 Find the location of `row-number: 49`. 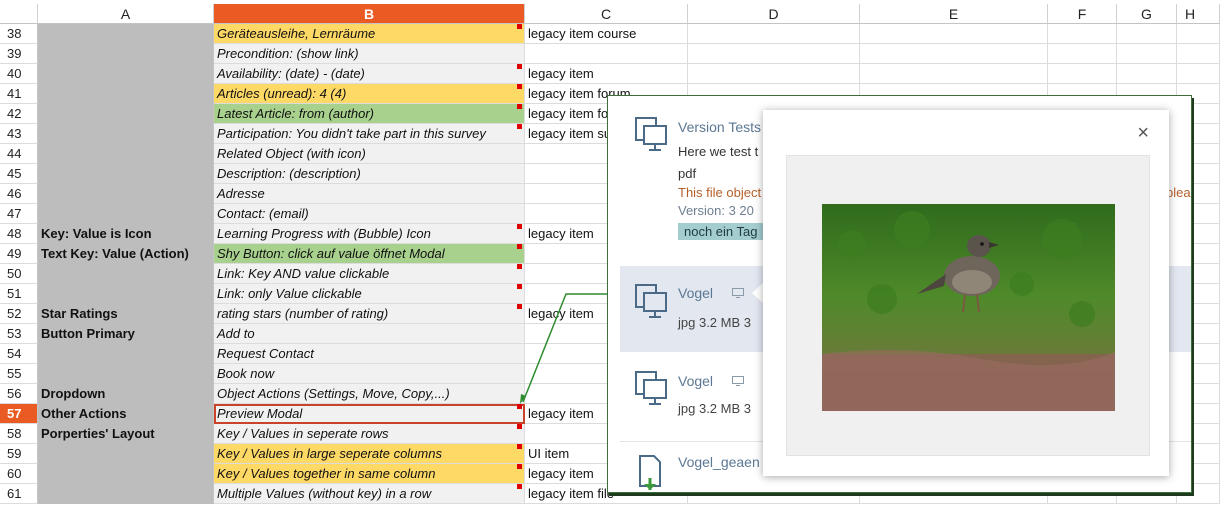

row-number: 49 is located at coordinates (19, 254).